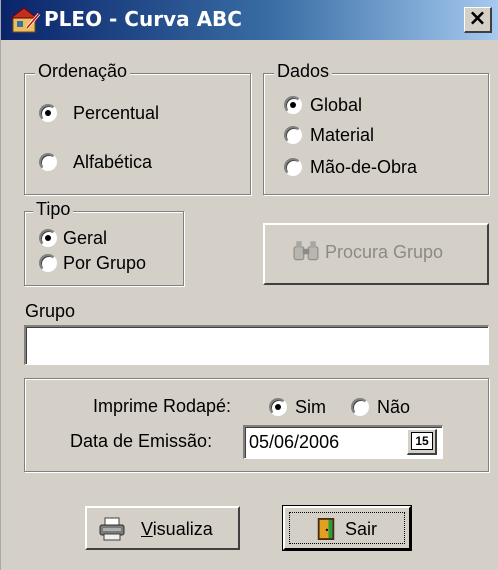 The width and height of the screenshot is (498, 570). Describe the element at coordinates (342, 135) in the screenshot. I see `radio-material-label: Material` at that location.